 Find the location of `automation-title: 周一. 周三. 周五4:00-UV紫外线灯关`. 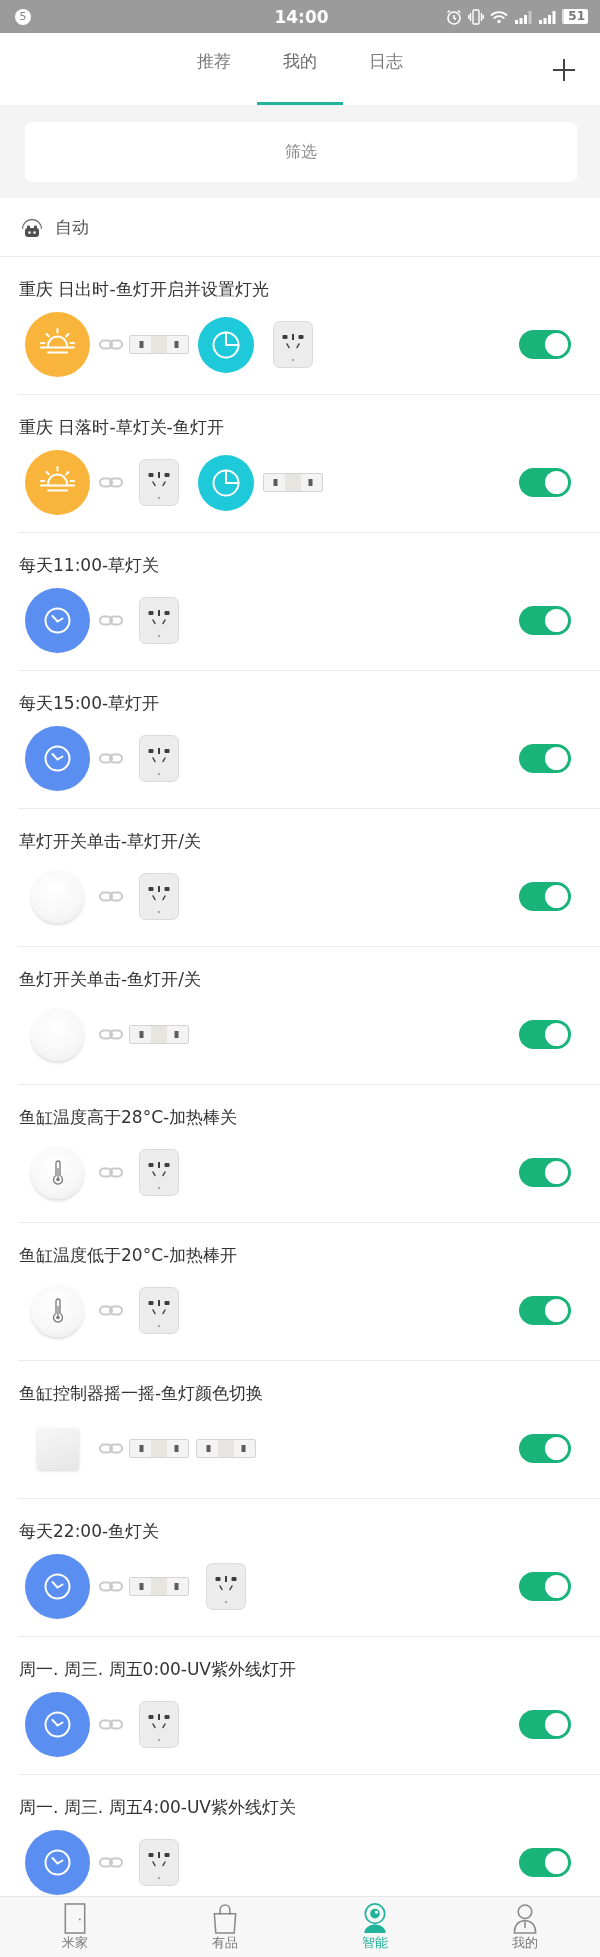

automation-title: 周一. 周三. 周五4:00-UV紫外线灯关 is located at coordinates (158, 1807).